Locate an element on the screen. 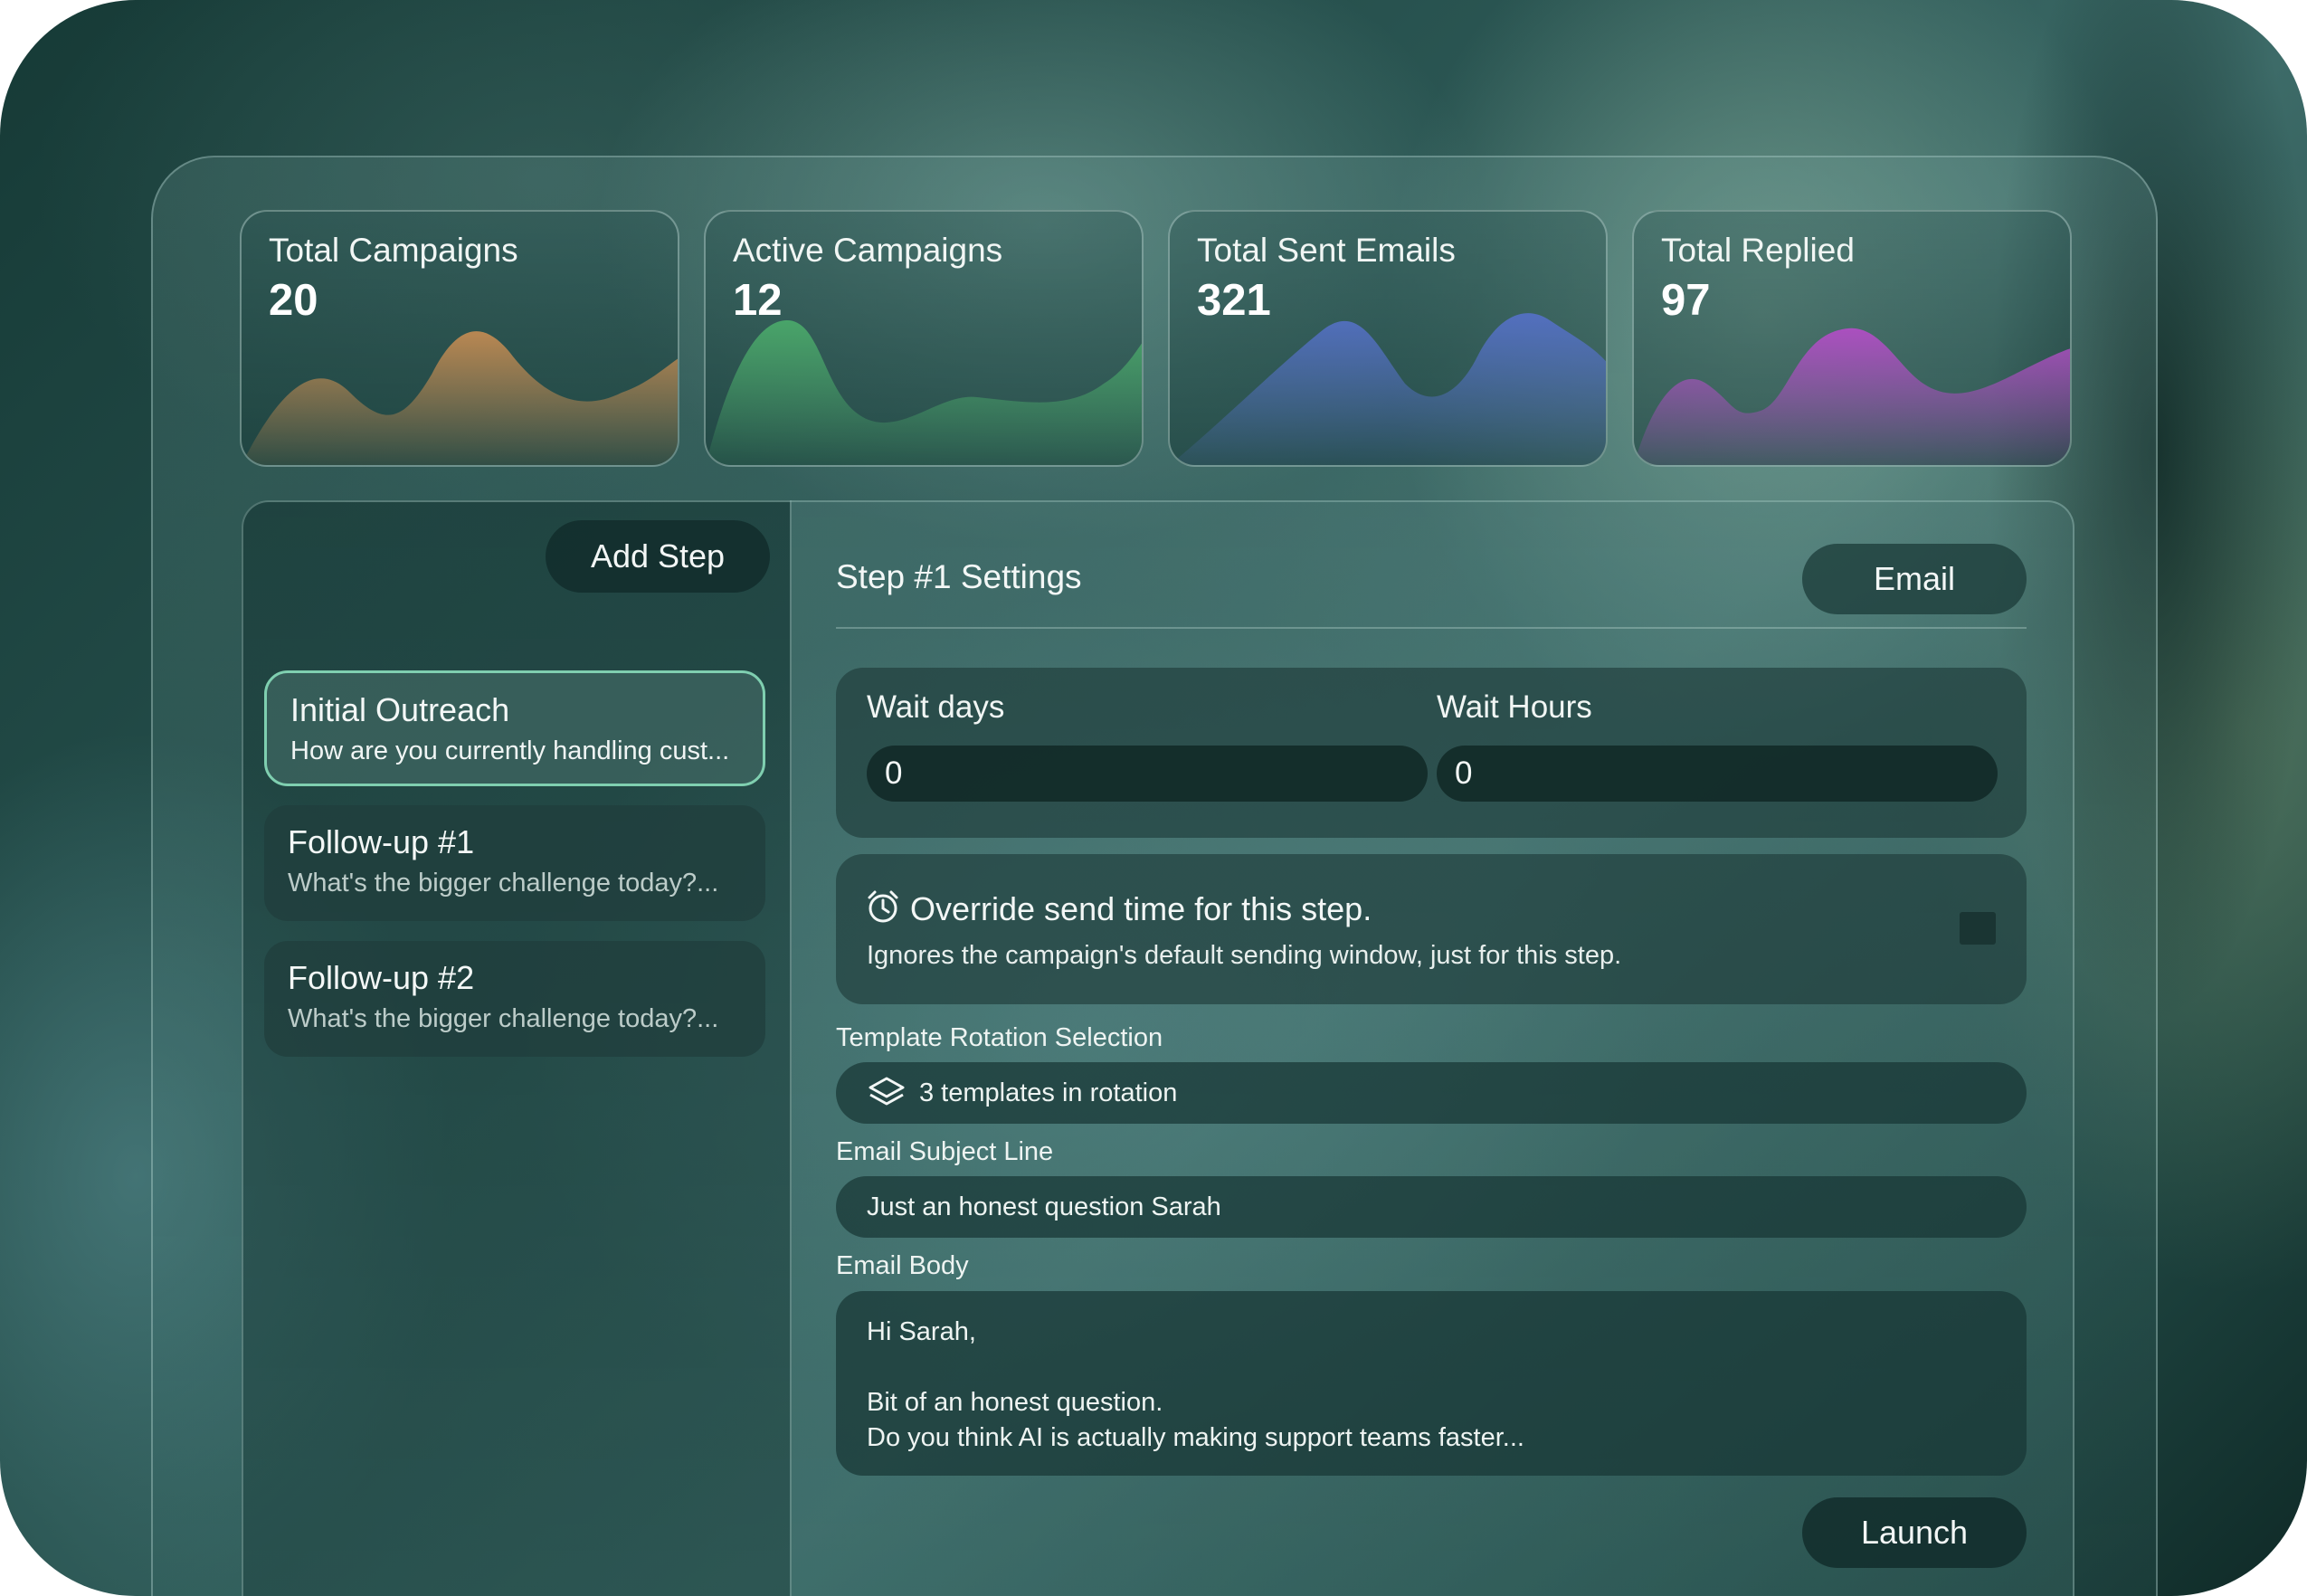  step-name: Follow-up #2 is located at coordinates (382, 978).